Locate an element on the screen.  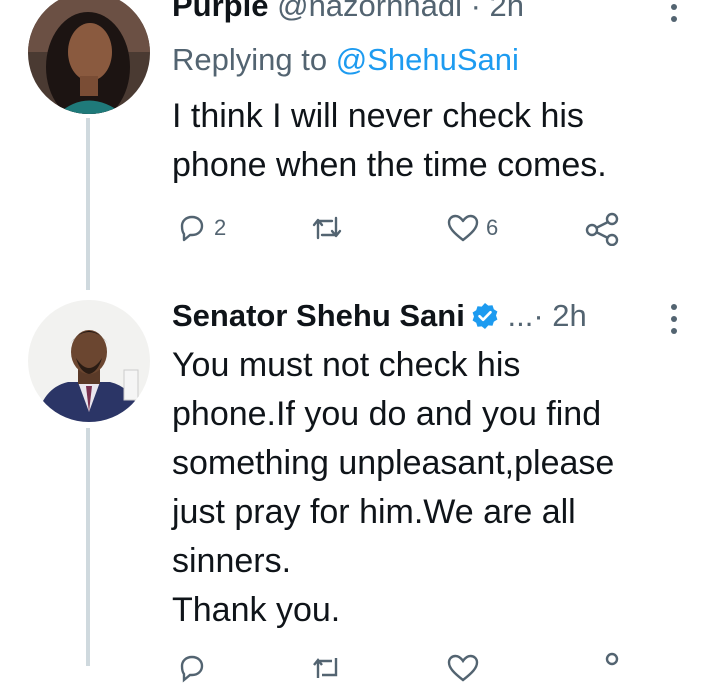
tweet2-share-button is located at coordinates (602, 669).